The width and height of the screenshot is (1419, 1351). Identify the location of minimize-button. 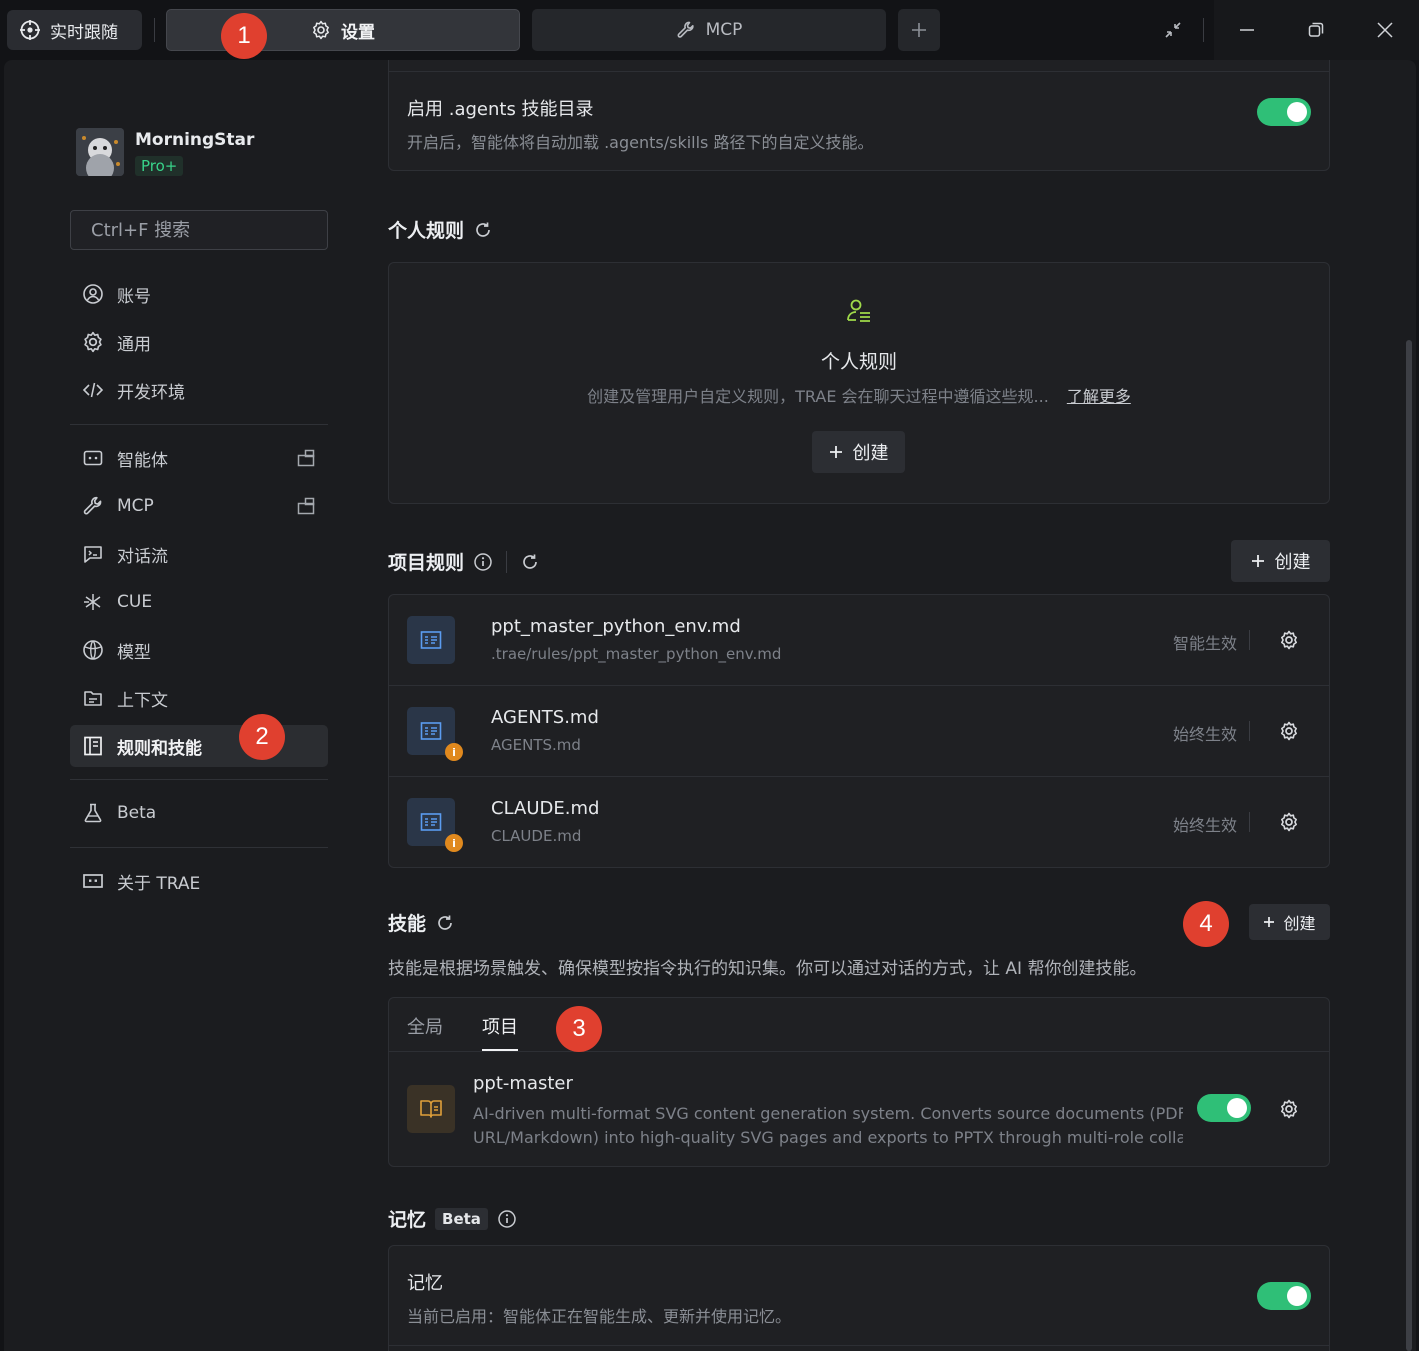
(1247, 30).